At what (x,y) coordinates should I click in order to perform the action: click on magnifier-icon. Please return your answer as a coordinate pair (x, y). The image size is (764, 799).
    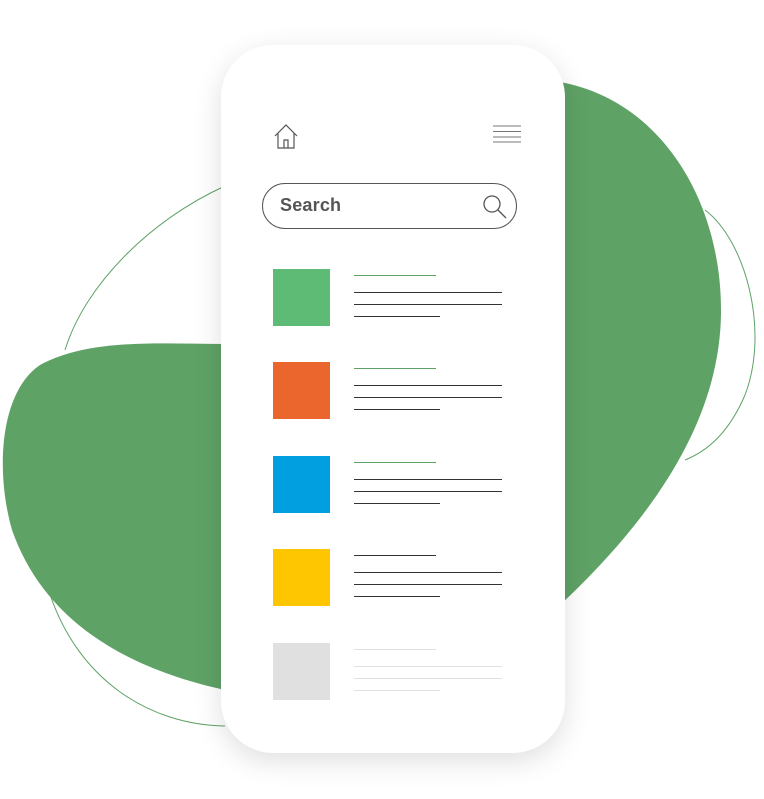
    Looking at the image, I should click on (495, 207).